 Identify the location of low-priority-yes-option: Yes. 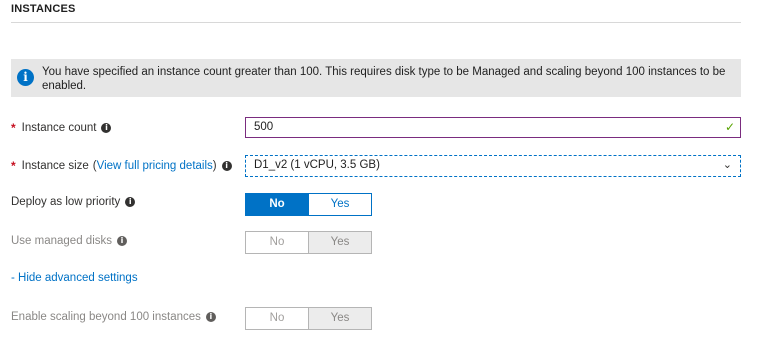
(340, 204).